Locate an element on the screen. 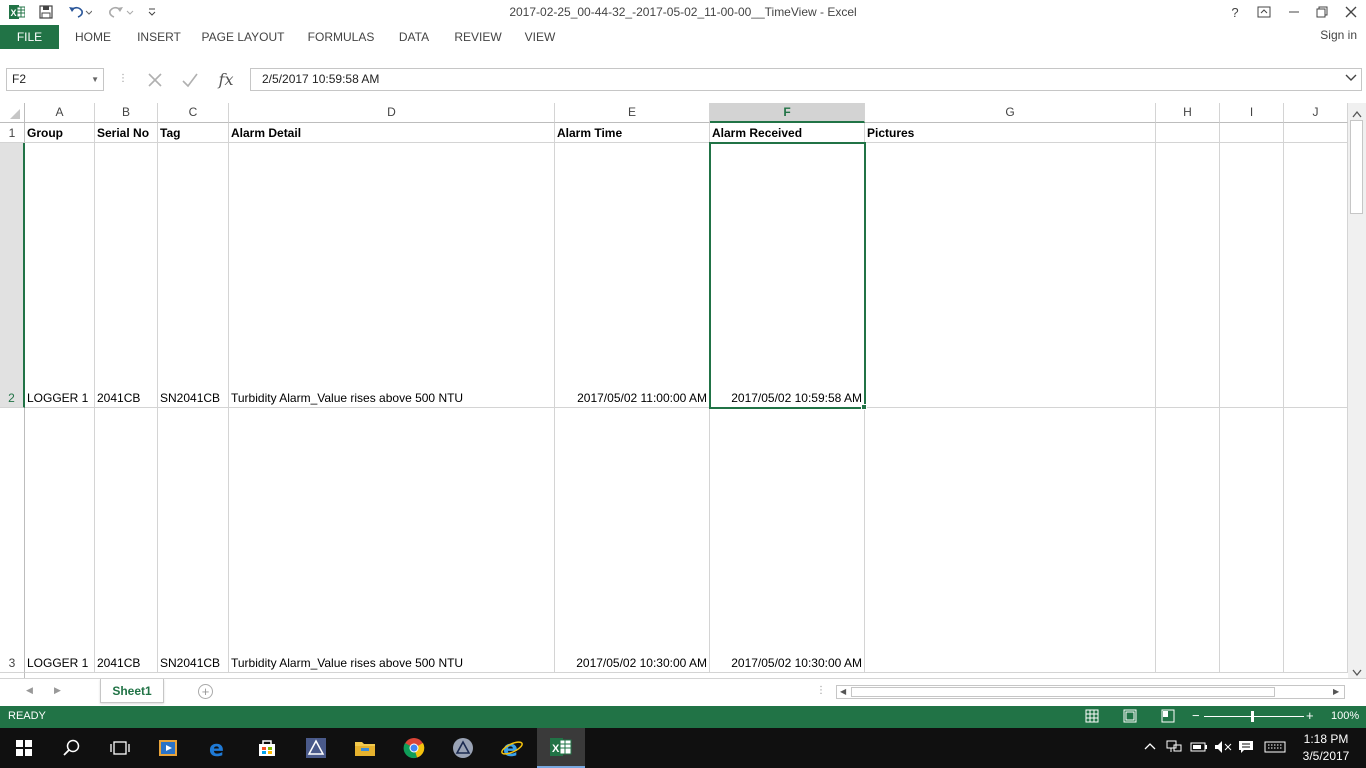  column-header-j: J is located at coordinates (1316, 113).